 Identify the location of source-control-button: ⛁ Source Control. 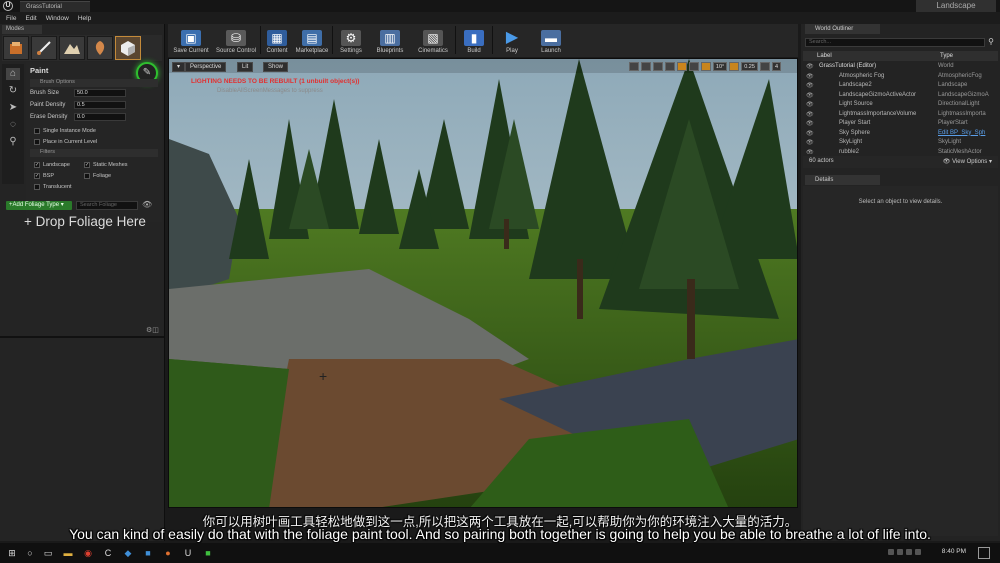
(236, 40).